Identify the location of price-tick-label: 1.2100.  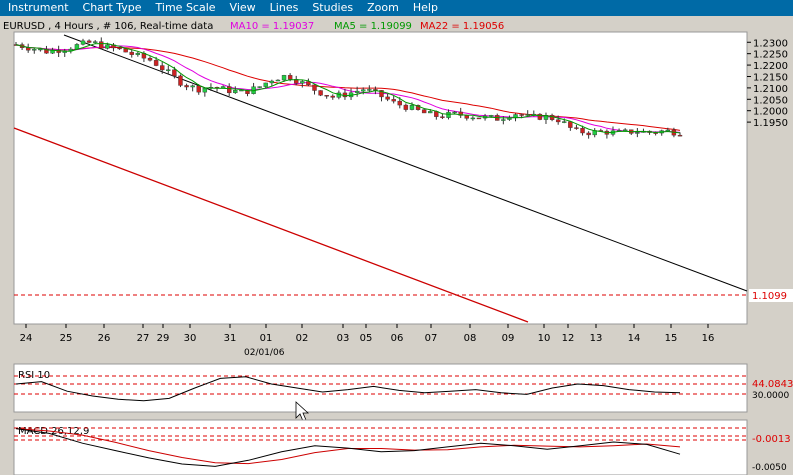
(770, 89).